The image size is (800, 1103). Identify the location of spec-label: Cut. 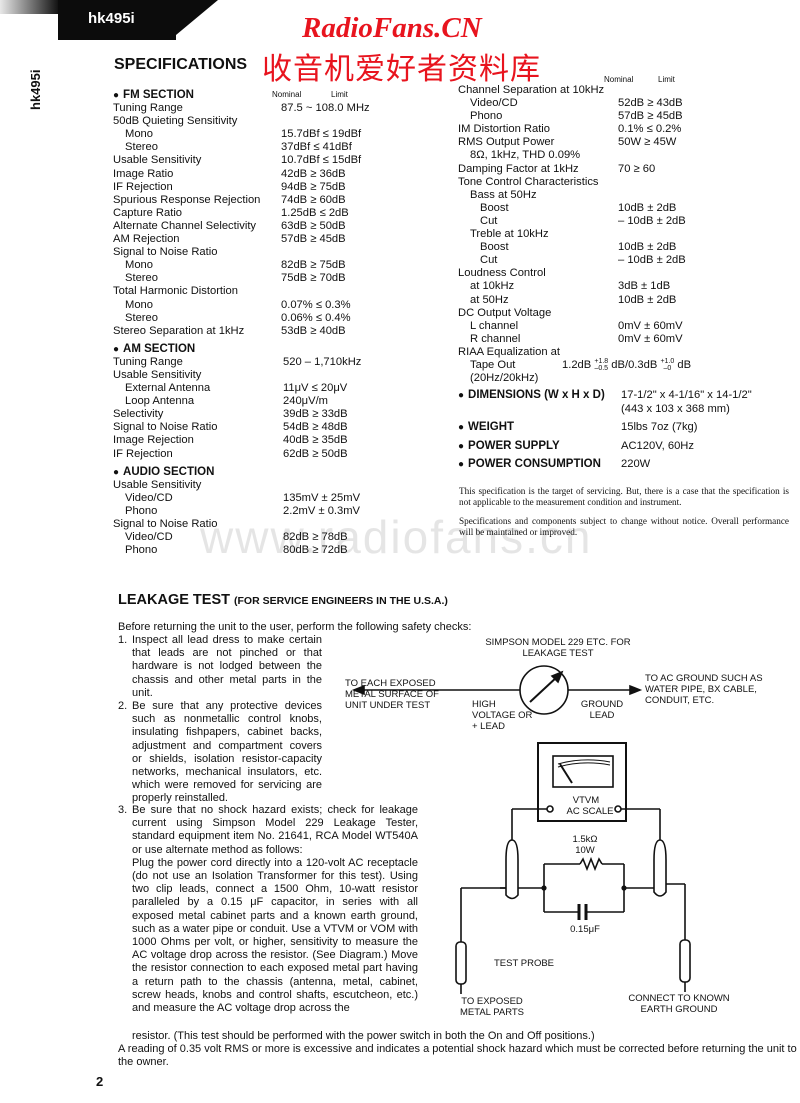
(489, 260).